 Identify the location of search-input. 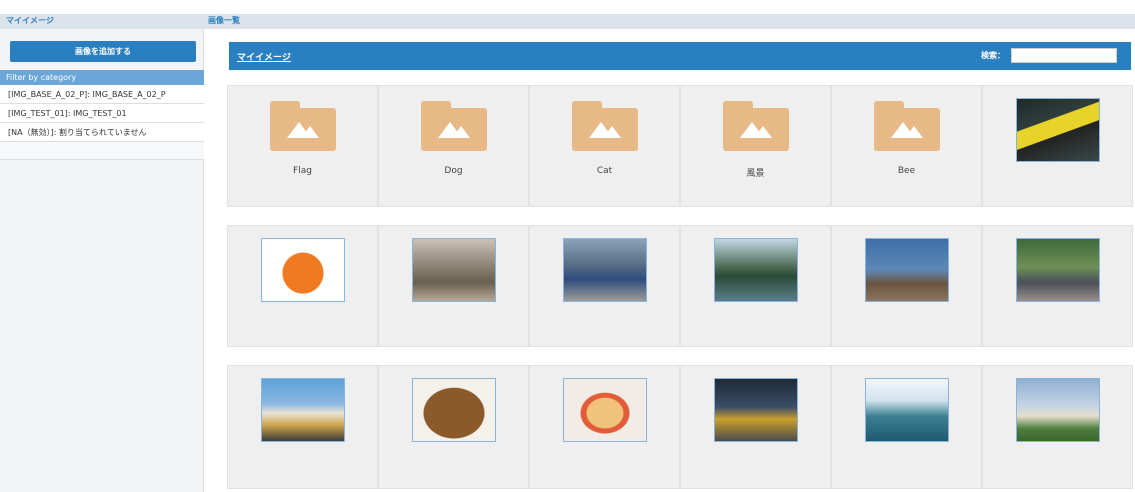
(1064, 55).